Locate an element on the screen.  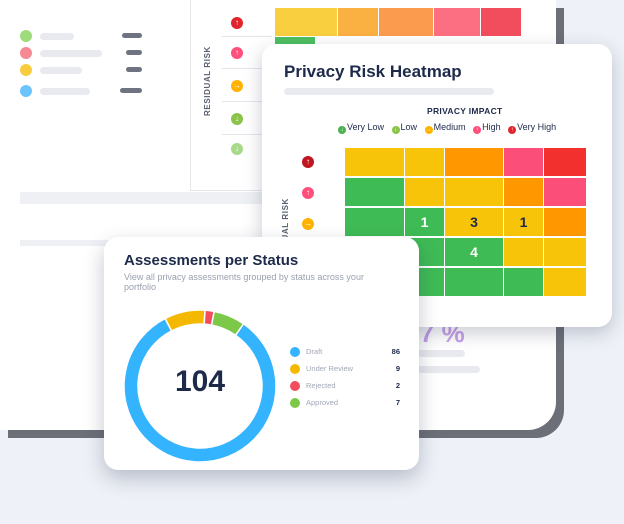
list-dot-green is located at coordinates (26, 36).